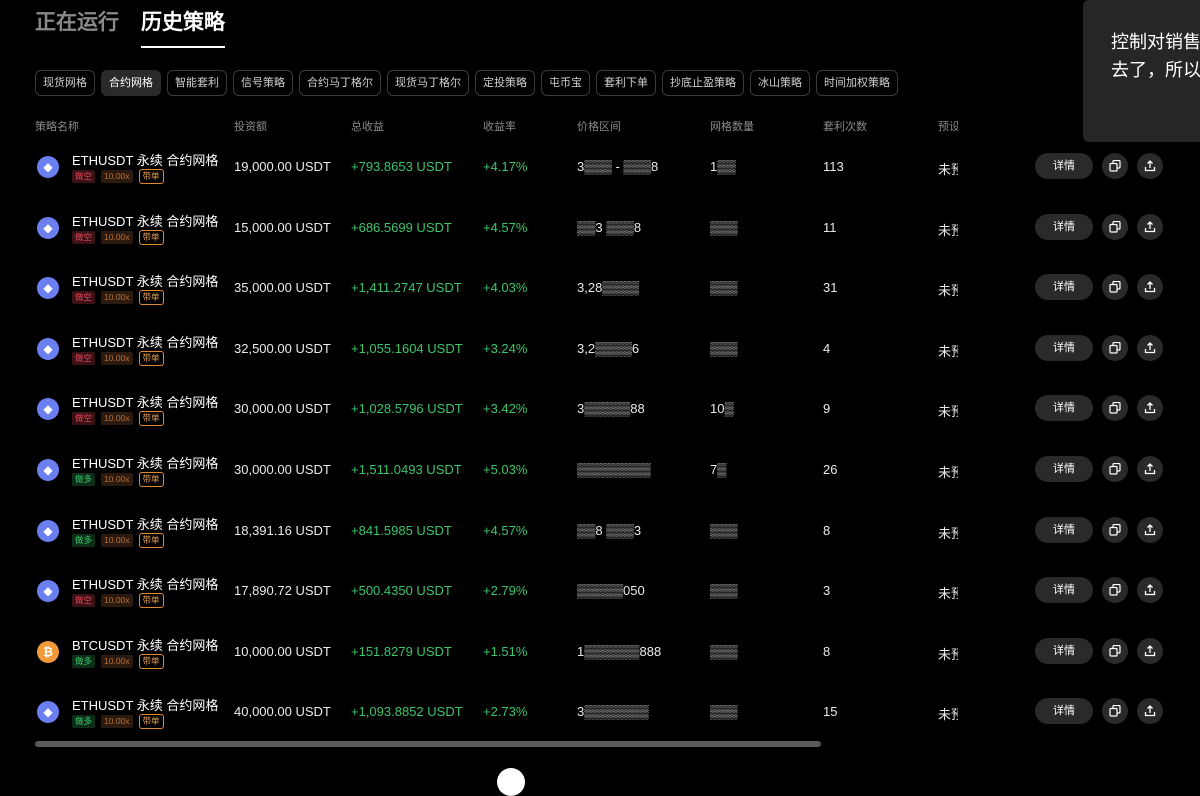 The height and width of the screenshot is (796, 1200). Describe the element at coordinates (703, 83) in the screenshot. I see `filter-chip: 抄底止盈策略` at that location.